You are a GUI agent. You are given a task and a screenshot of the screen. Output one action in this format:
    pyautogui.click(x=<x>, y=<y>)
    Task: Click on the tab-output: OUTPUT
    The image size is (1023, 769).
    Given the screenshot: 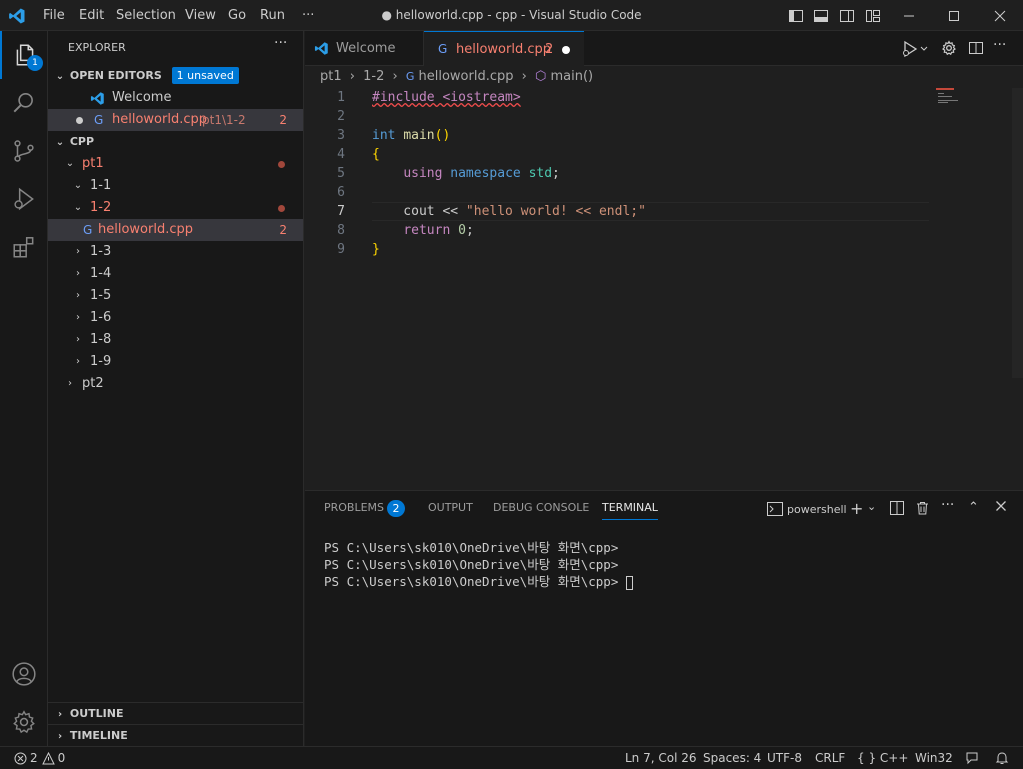 What is the action you would take?
    pyautogui.click(x=450, y=507)
    